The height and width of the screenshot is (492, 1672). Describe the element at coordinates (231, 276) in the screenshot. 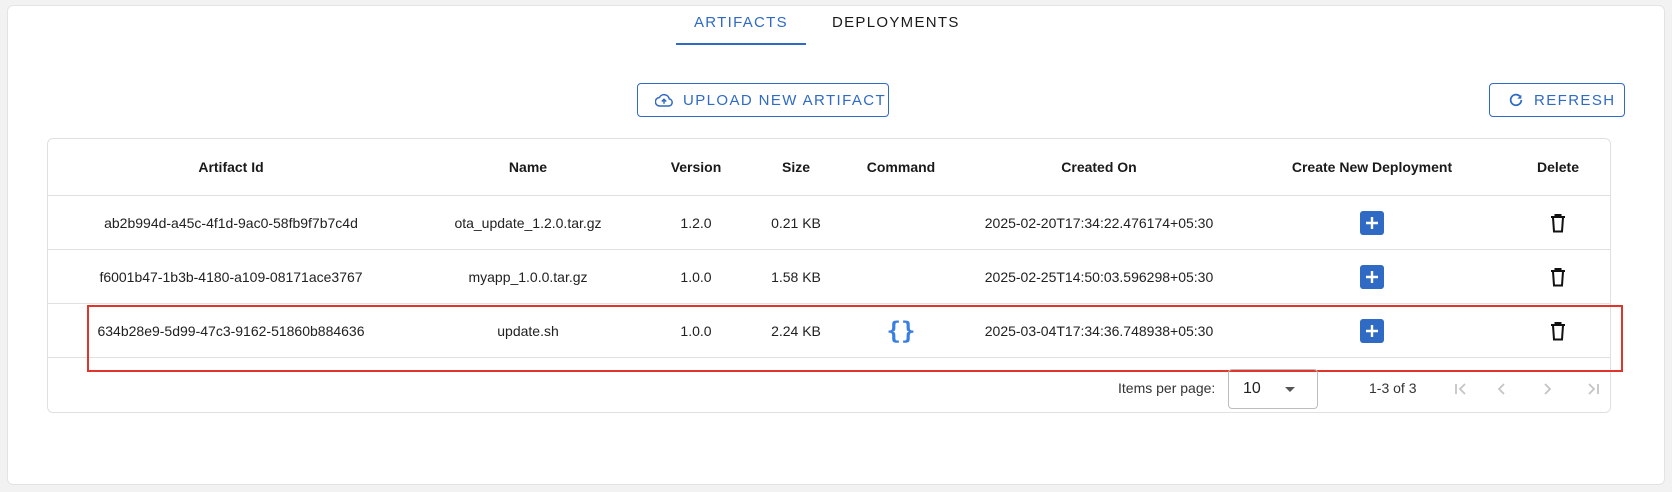

I see `cell-artifact-id: f6001b47-1b3b-4180-a109-08171ace3767` at that location.